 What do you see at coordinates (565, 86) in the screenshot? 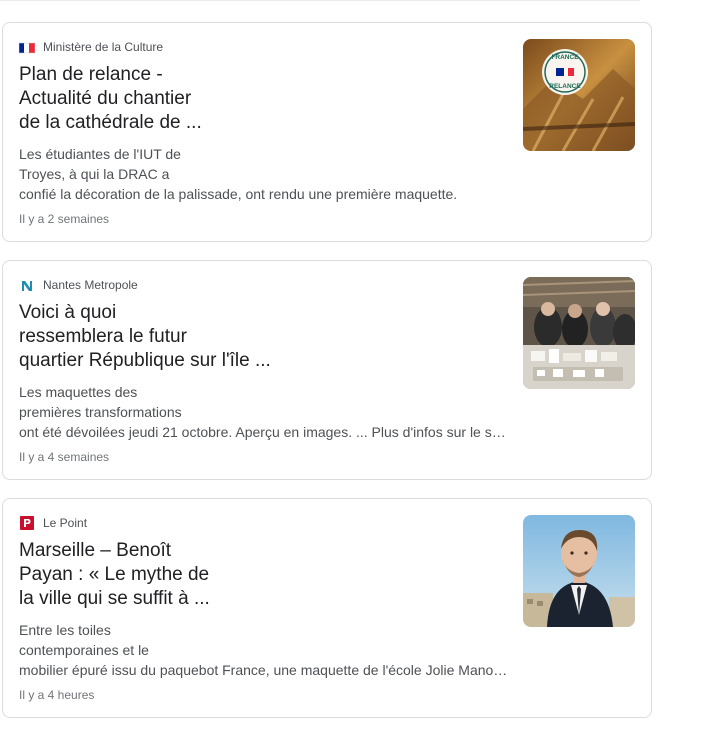
I see `svg-text: RELANCE` at bounding box center [565, 86].